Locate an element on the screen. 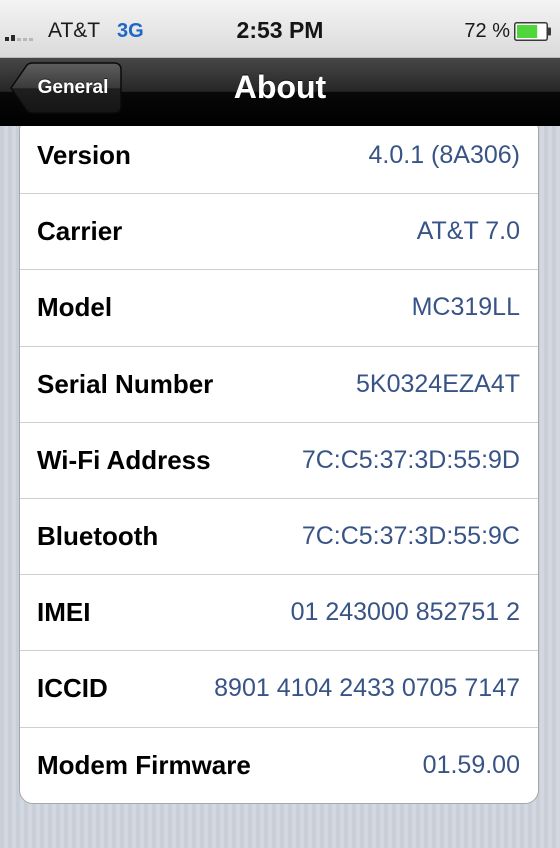  row-label: Wi-Fi Address is located at coordinates (124, 459).